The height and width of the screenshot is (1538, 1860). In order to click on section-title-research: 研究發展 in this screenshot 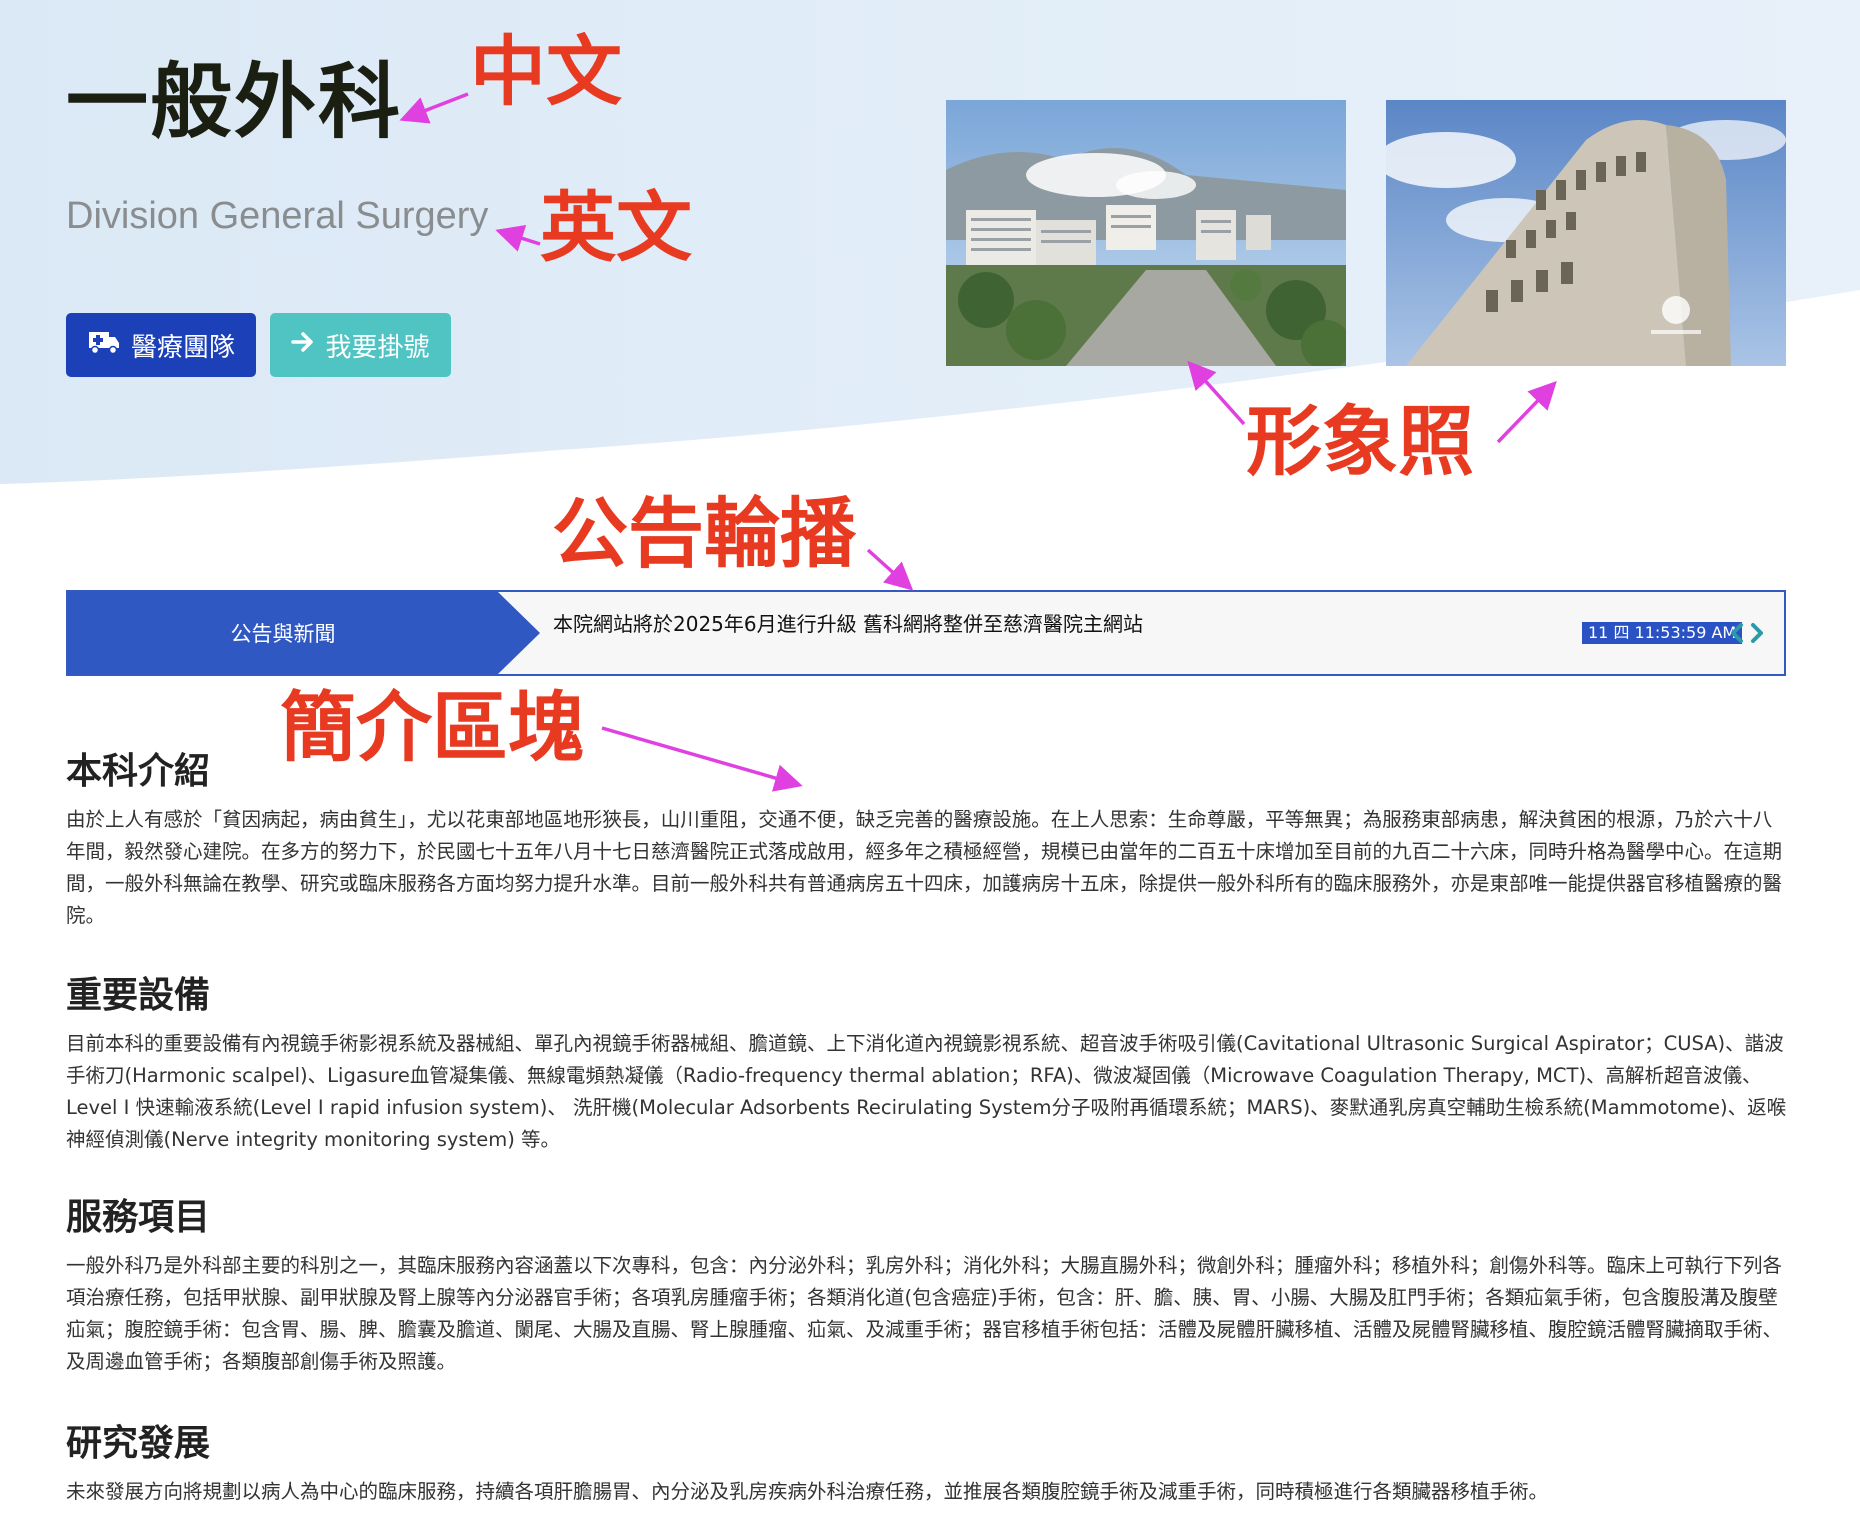, I will do `click(138, 1443)`.